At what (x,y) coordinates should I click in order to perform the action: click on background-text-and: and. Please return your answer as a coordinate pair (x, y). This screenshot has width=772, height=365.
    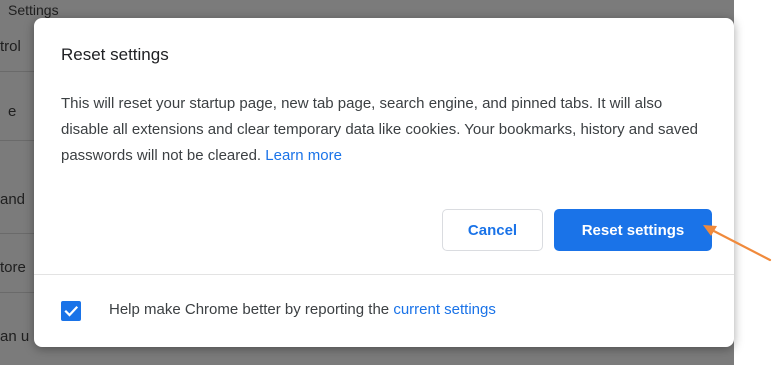
    Looking at the image, I should click on (13, 199).